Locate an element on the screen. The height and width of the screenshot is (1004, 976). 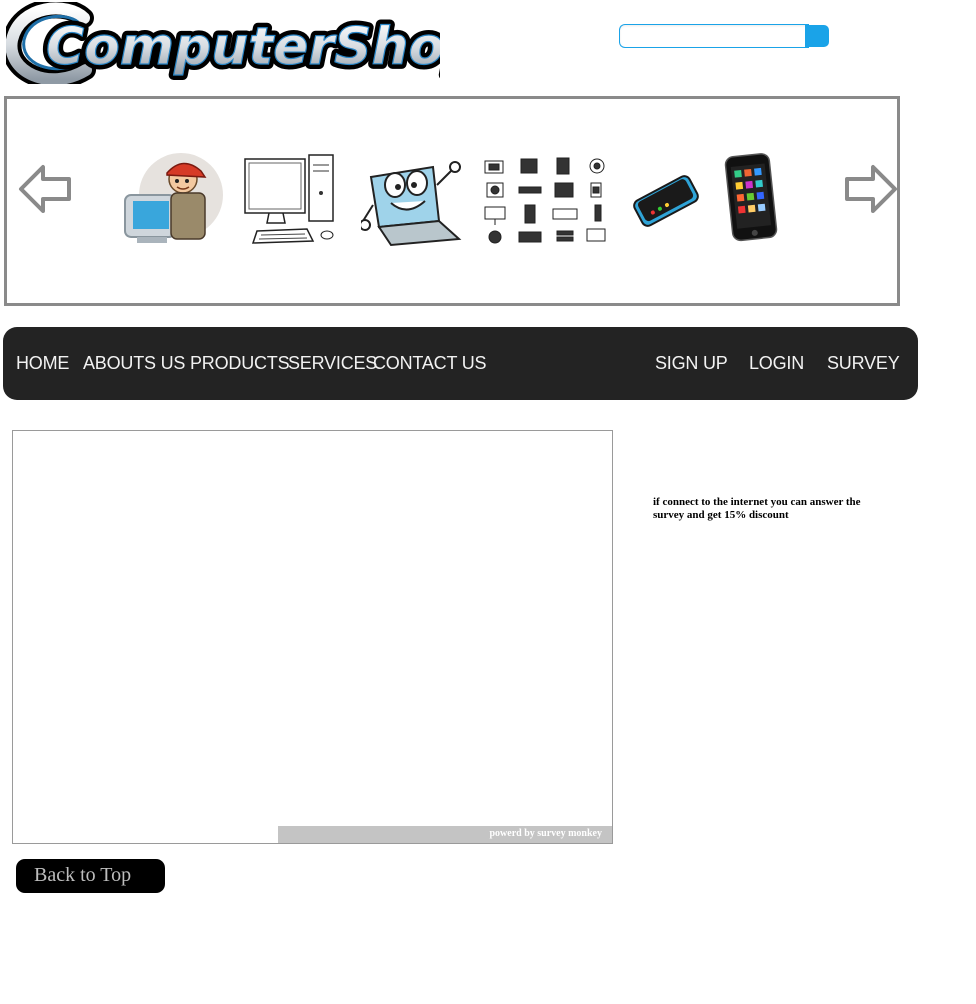
arrow-left-icon is located at coordinates (47, 189).